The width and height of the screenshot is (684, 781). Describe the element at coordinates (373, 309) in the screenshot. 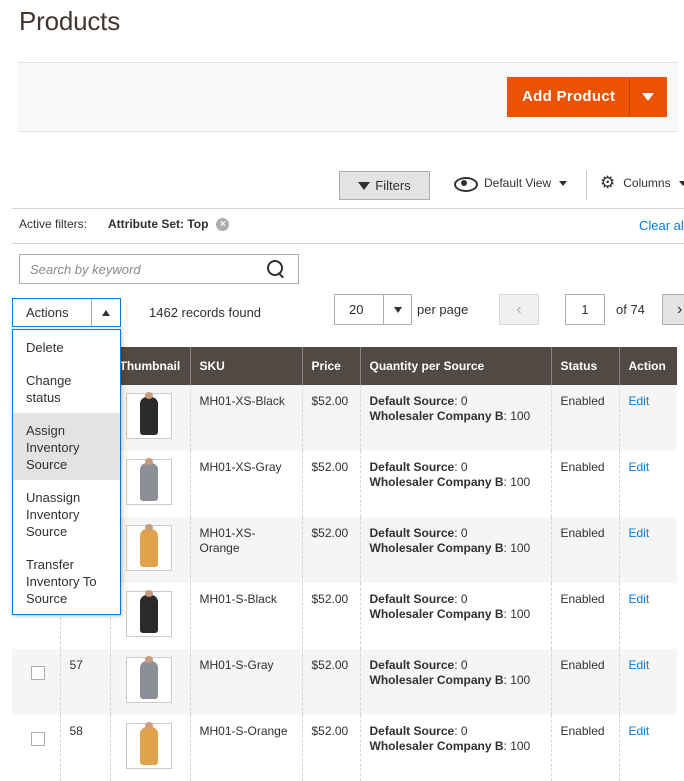

I see `per-page-select: 20` at that location.